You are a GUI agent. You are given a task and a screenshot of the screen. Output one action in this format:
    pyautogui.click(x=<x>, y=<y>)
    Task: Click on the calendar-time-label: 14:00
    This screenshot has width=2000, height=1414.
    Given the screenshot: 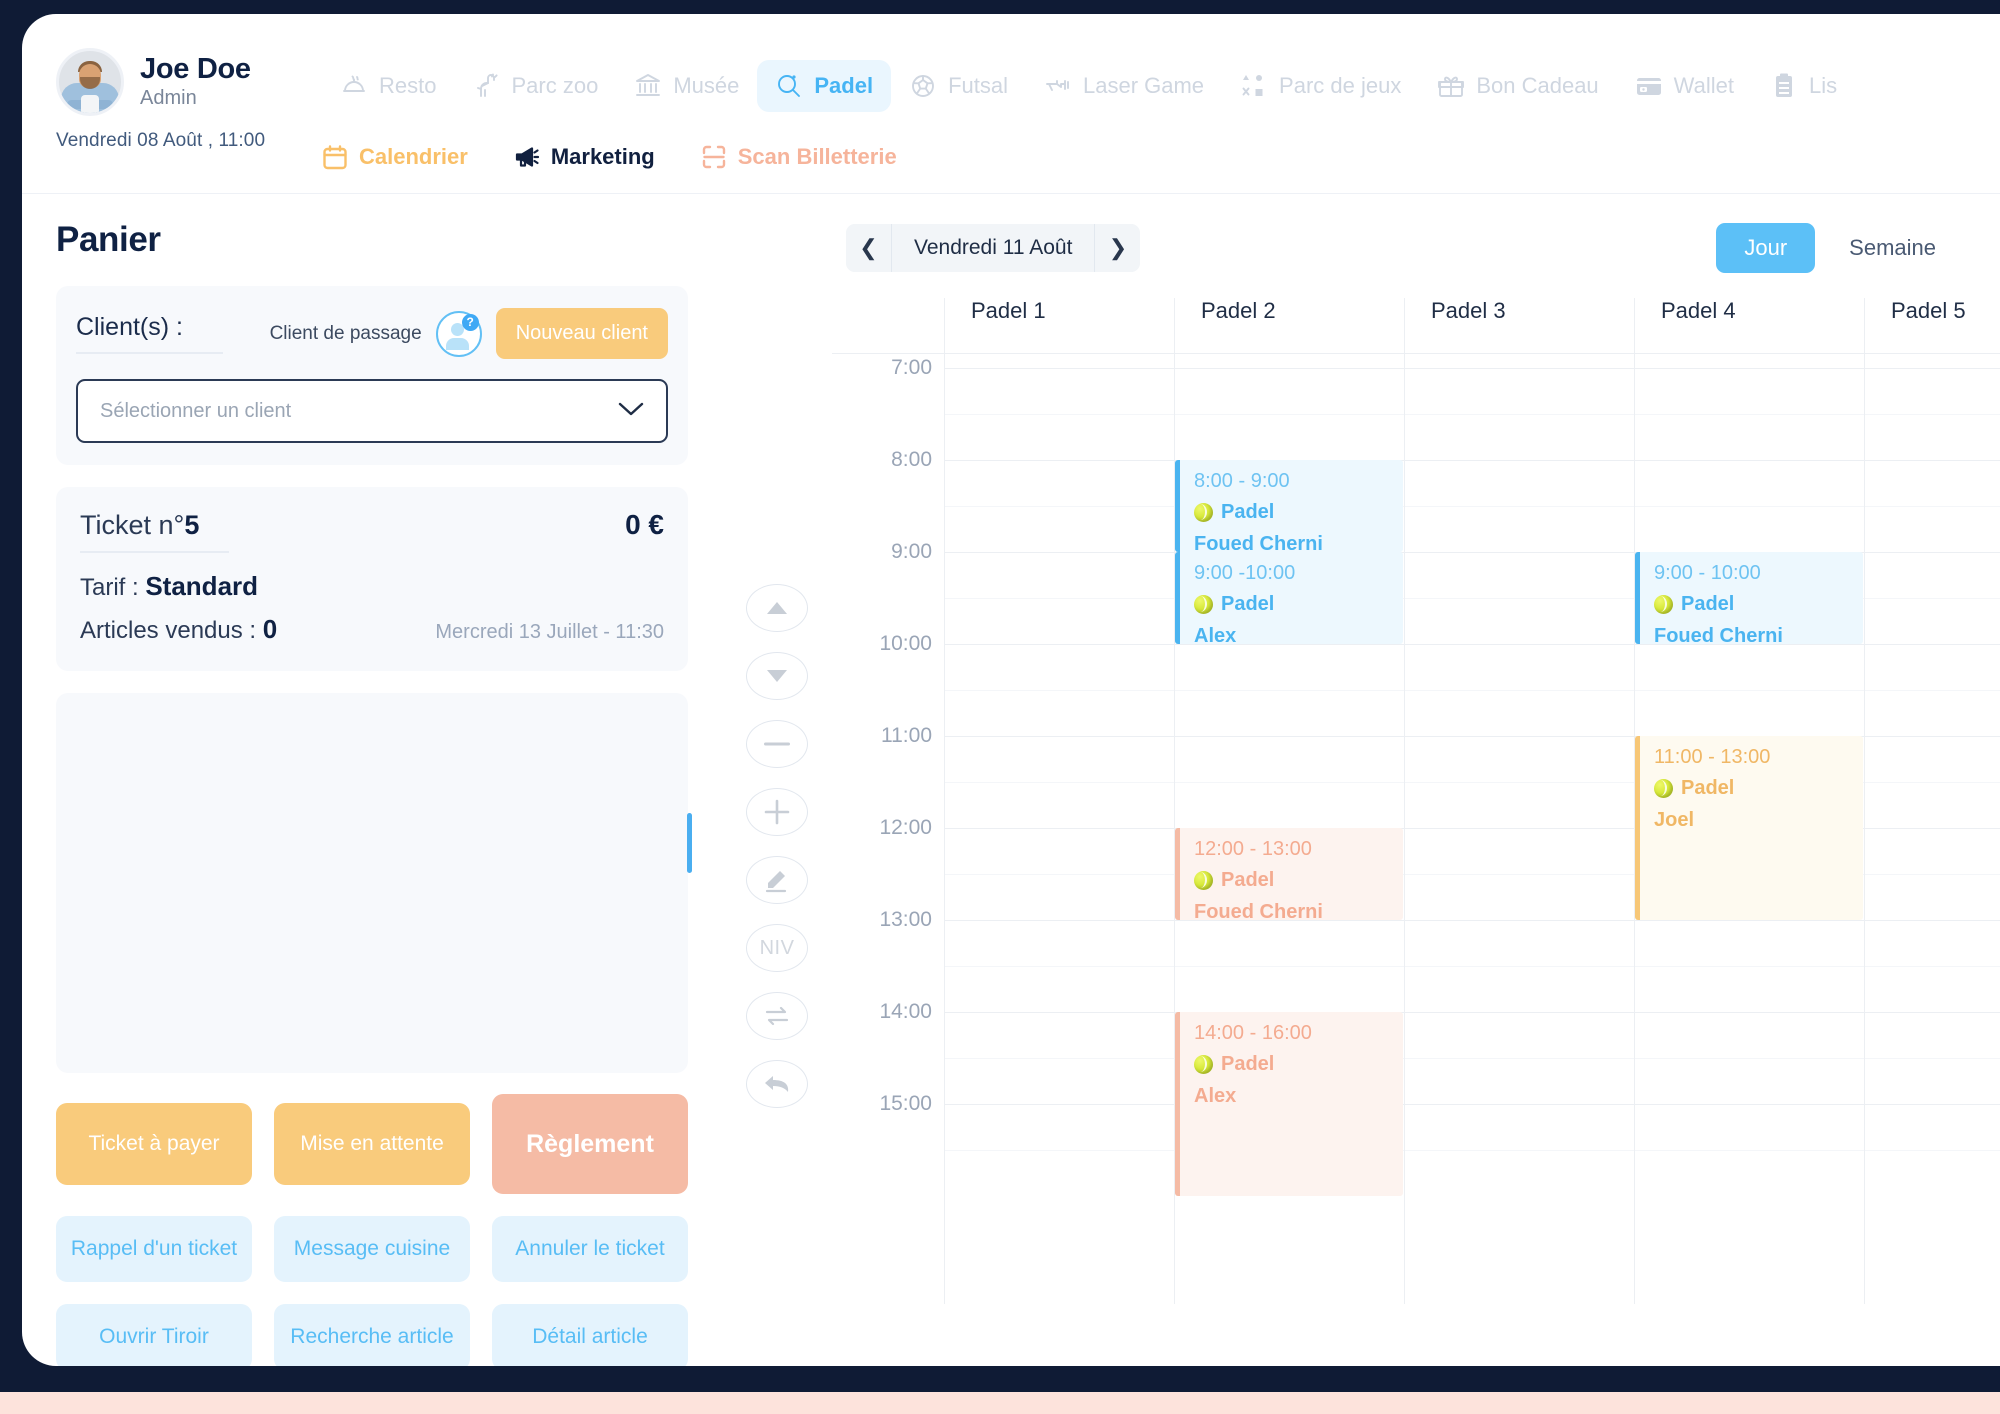 What is the action you would take?
    pyautogui.click(x=905, y=1011)
    